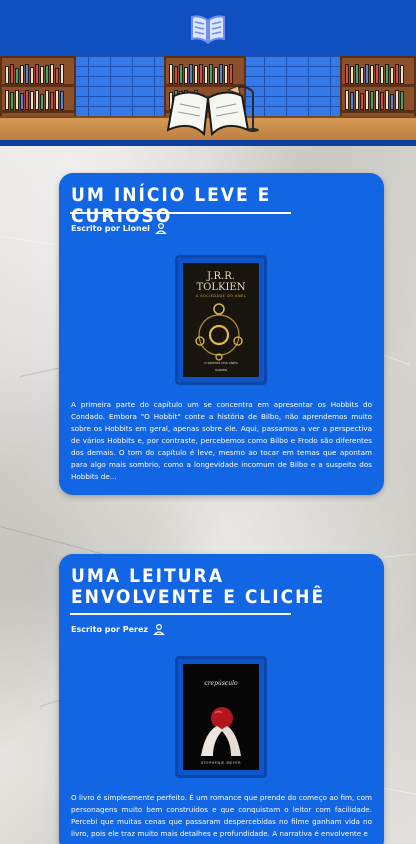 The height and width of the screenshot is (844, 416). I want to click on cover-title: crepúsculo, so click(221, 683).